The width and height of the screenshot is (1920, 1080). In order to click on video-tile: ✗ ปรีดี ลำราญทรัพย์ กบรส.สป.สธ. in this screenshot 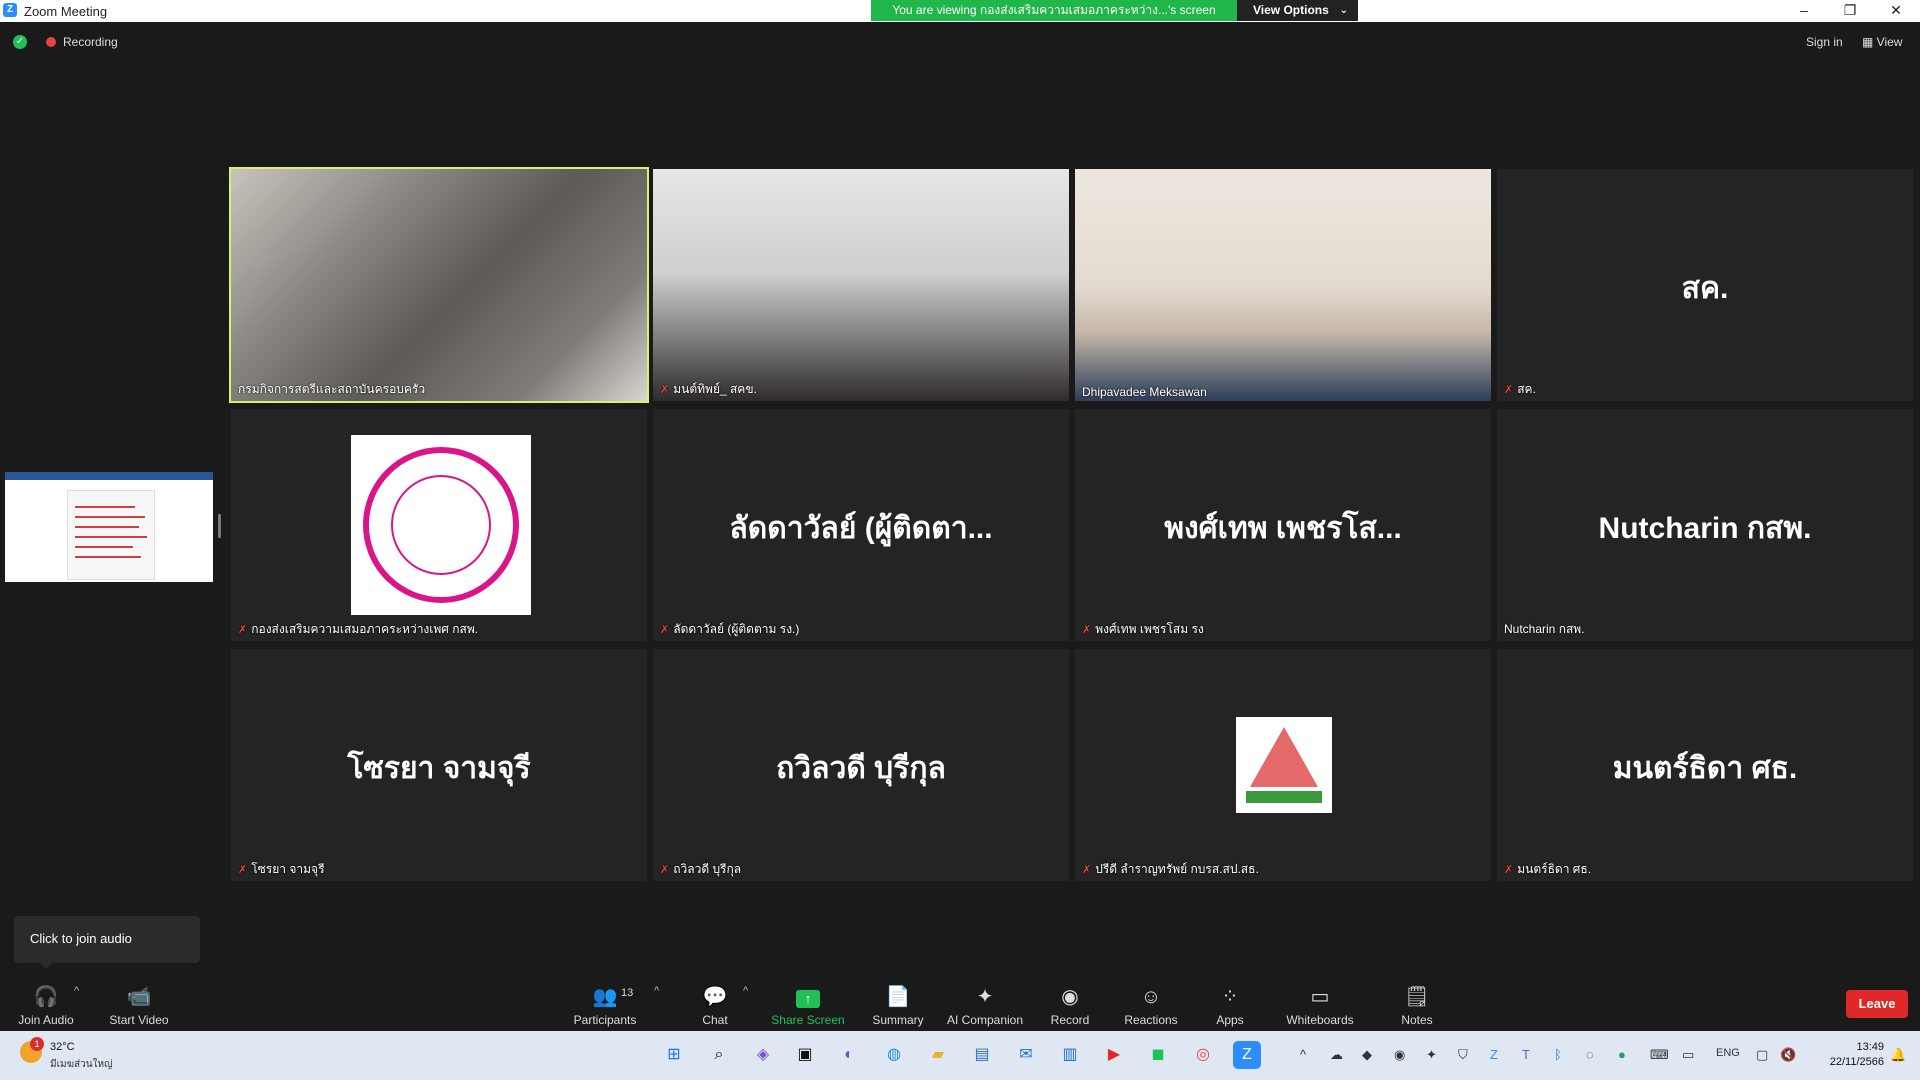, I will do `click(1283, 765)`.